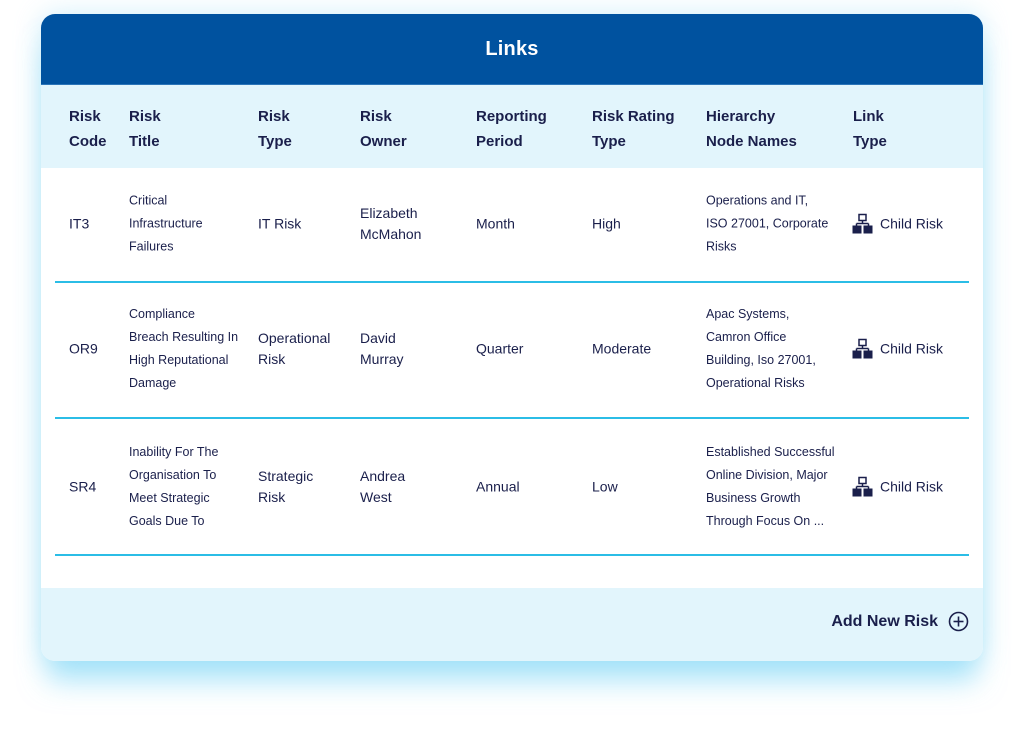 The image size is (1024, 731). What do you see at coordinates (383, 486) in the screenshot?
I see `risk-owner: Andrea West` at bounding box center [383, 486].